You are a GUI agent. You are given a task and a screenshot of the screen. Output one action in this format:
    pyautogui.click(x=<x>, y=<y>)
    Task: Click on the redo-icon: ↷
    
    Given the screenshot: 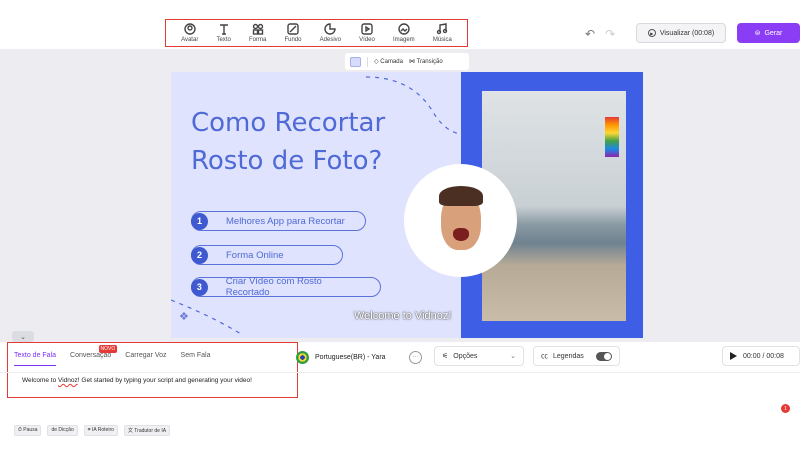 What is the action you would take?
    pyautogui.click(x=610, y=34)
    